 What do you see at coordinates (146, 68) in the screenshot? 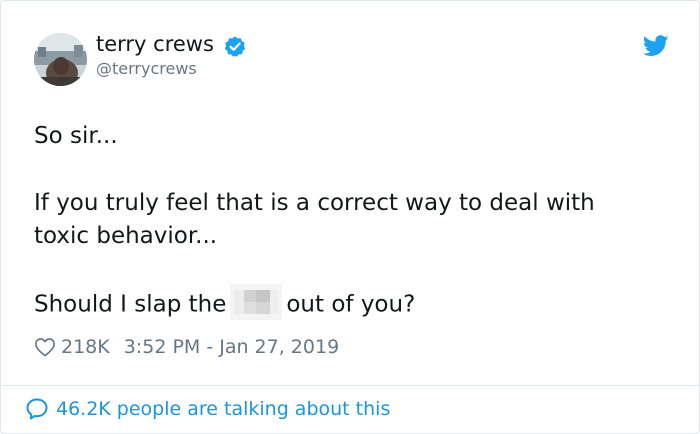
I see `author-handle: @terrycrews` at bounding box center [146, 68].